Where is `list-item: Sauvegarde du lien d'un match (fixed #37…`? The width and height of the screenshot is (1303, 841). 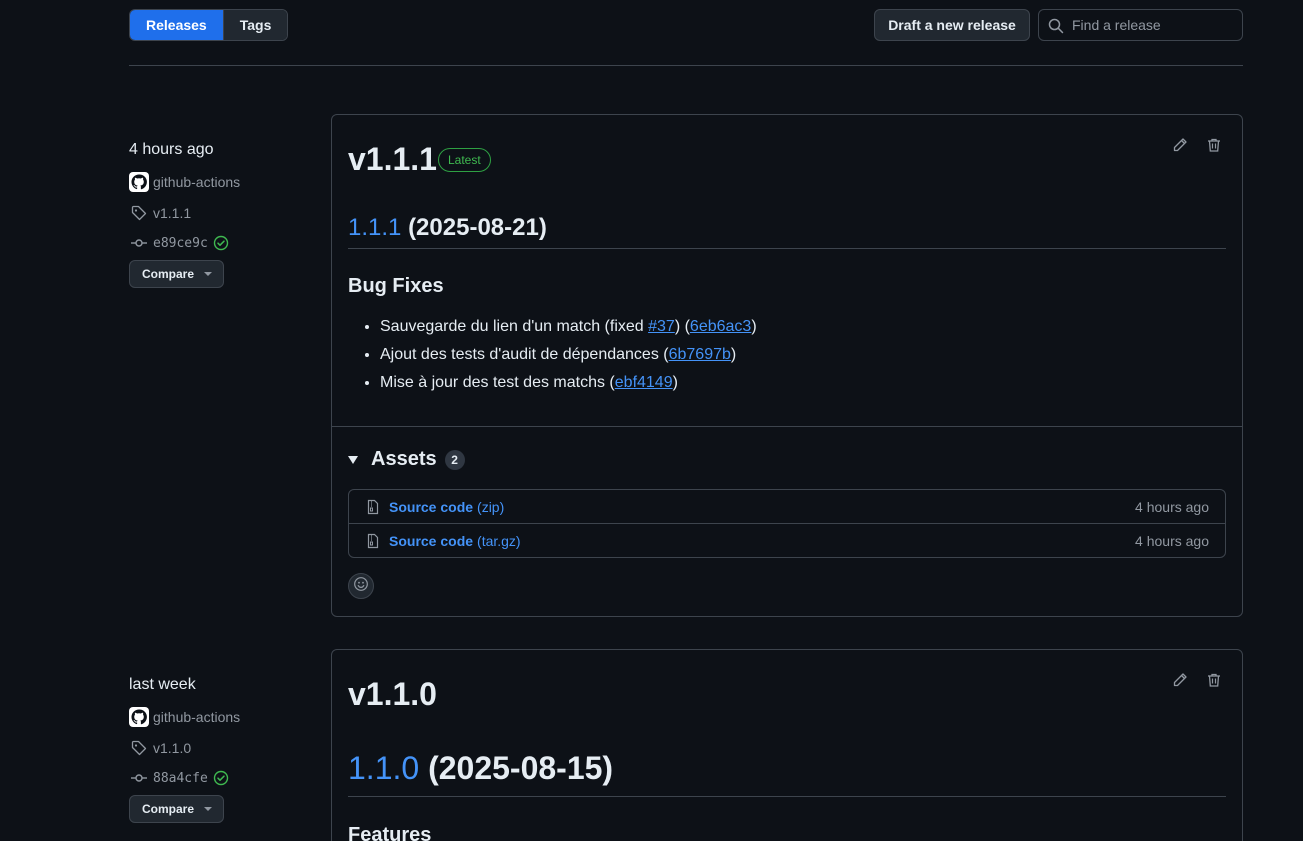
list-item: Sauvegarde du lien d'un match (fixed #37… is located at coordinates (568, 329).